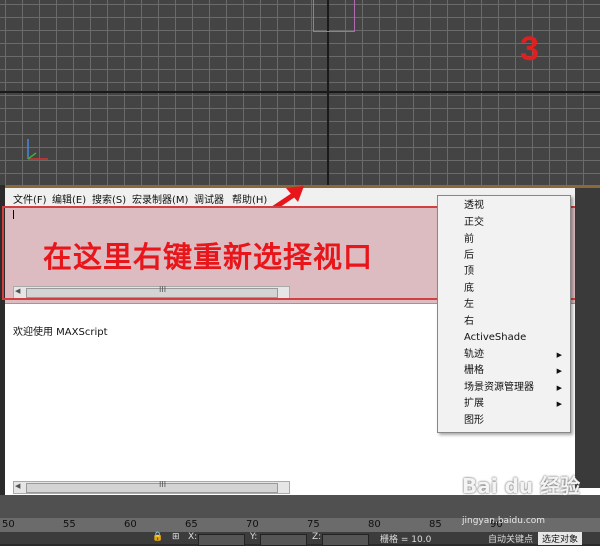 Image resolution: width=600 pixels, height=546 pixels. Describe the element at coordinates (30, 198) in the screenshot. I see `menu-file: 文件(F)` at that location.